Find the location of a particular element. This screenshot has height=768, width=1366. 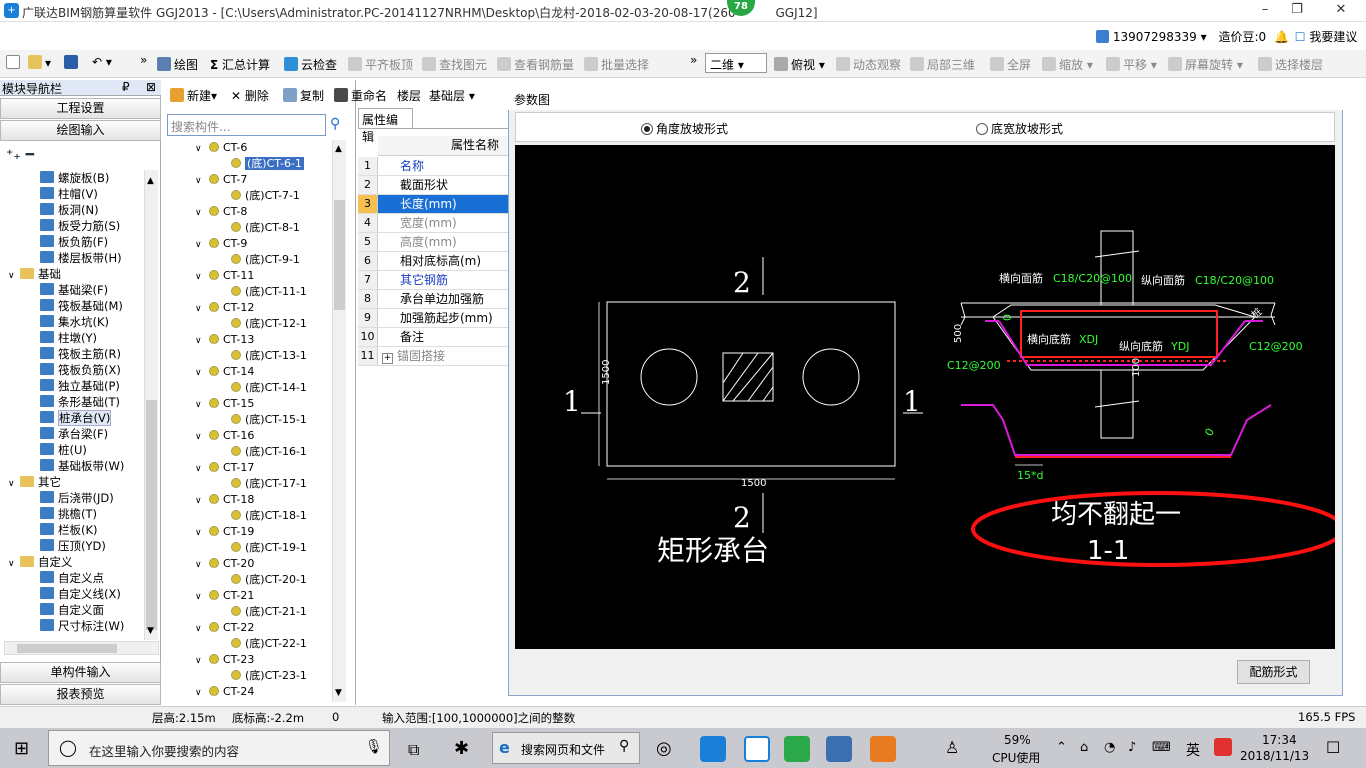

component-tree-item: ∨ CT-7 is located at coordinates (252, 180).